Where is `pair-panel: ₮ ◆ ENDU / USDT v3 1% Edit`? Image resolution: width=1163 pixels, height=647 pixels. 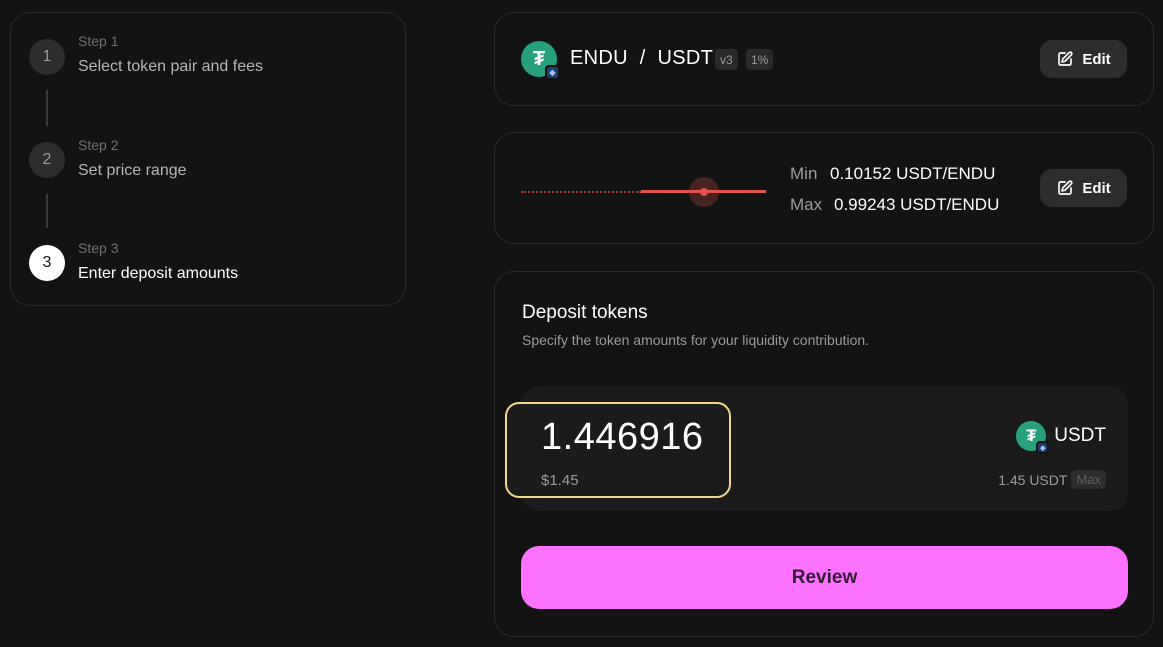 pair-panel: ₮ ◆ ENDU / USDT v3 1% Edit is located at coordinates (824, 59).